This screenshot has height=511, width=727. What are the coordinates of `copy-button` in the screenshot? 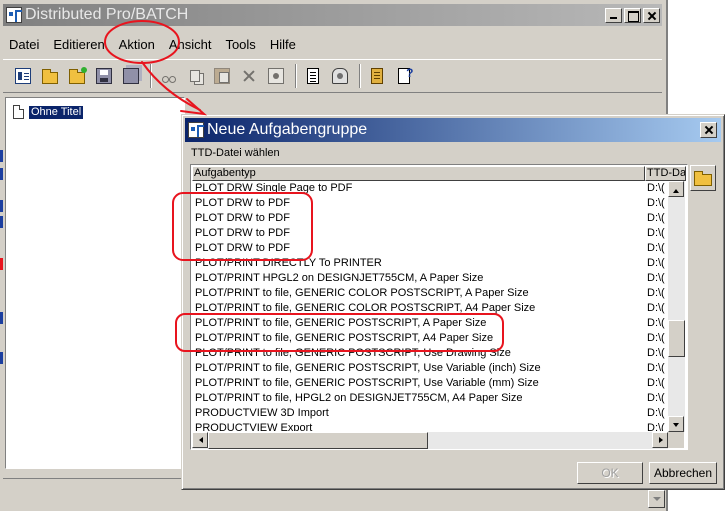 It's located at (194, 76).